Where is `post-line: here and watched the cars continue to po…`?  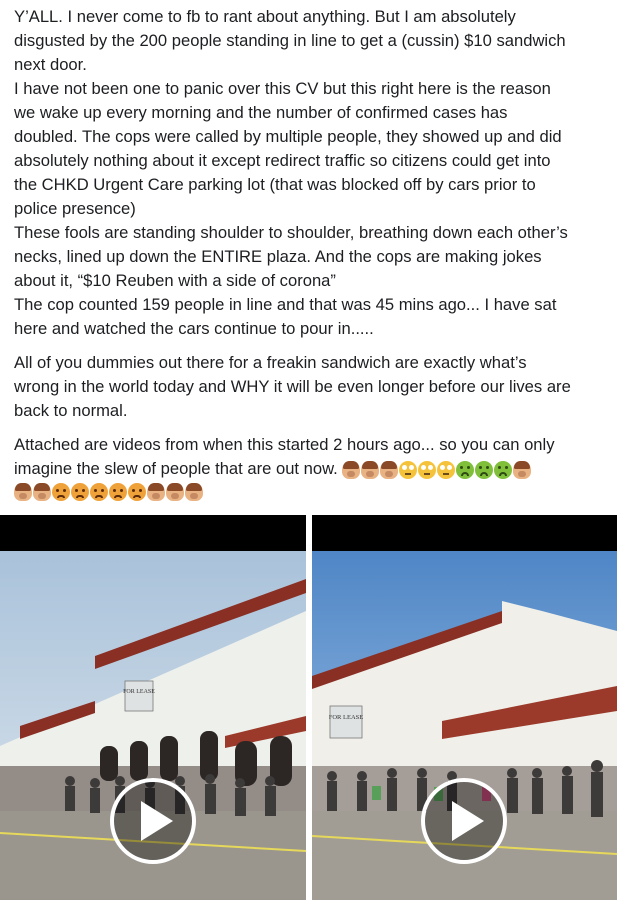
post-line: here and watched the cars continue to po… is located at coordinates (194, 328).